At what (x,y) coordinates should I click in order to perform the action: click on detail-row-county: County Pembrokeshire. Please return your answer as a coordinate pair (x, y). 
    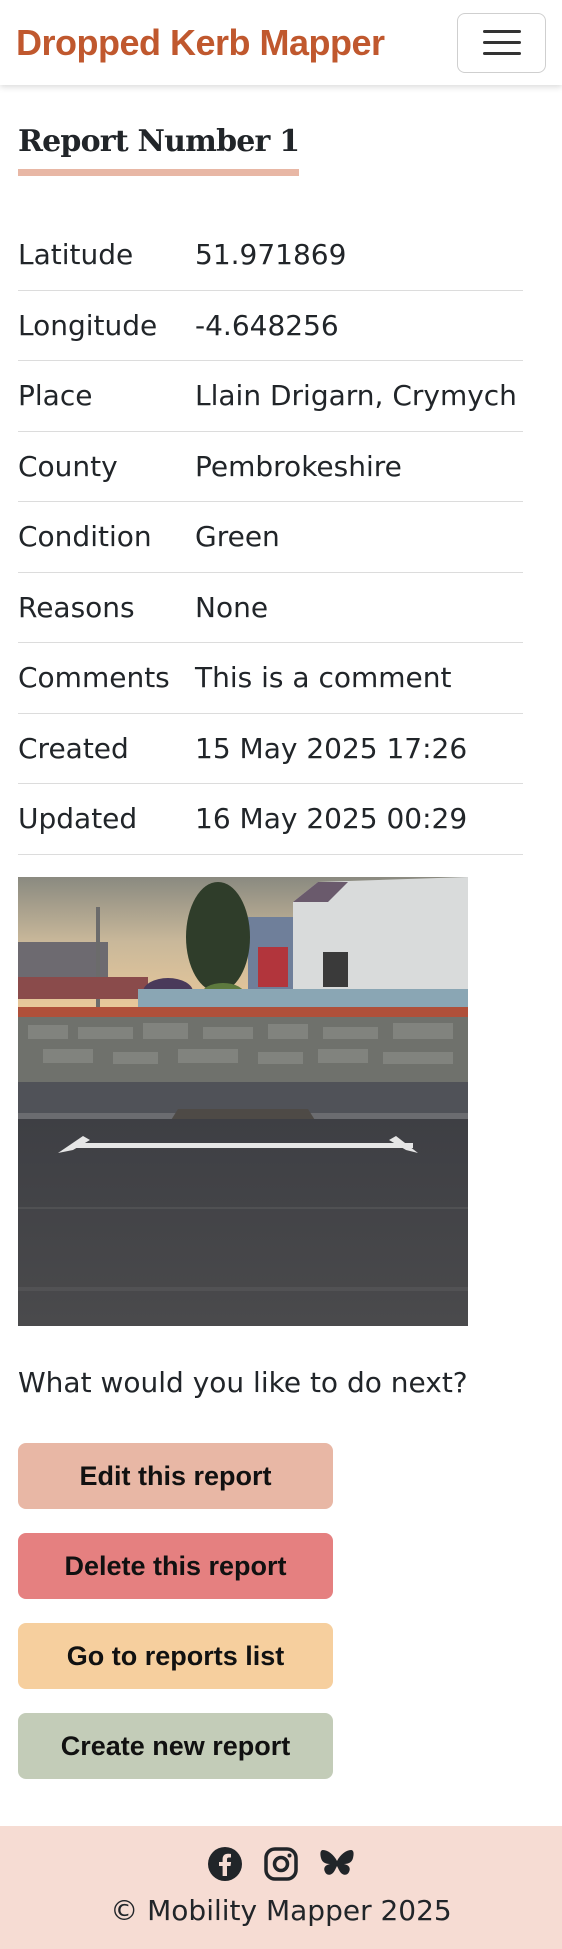
    Looking at the image, I should click on (270, 467).